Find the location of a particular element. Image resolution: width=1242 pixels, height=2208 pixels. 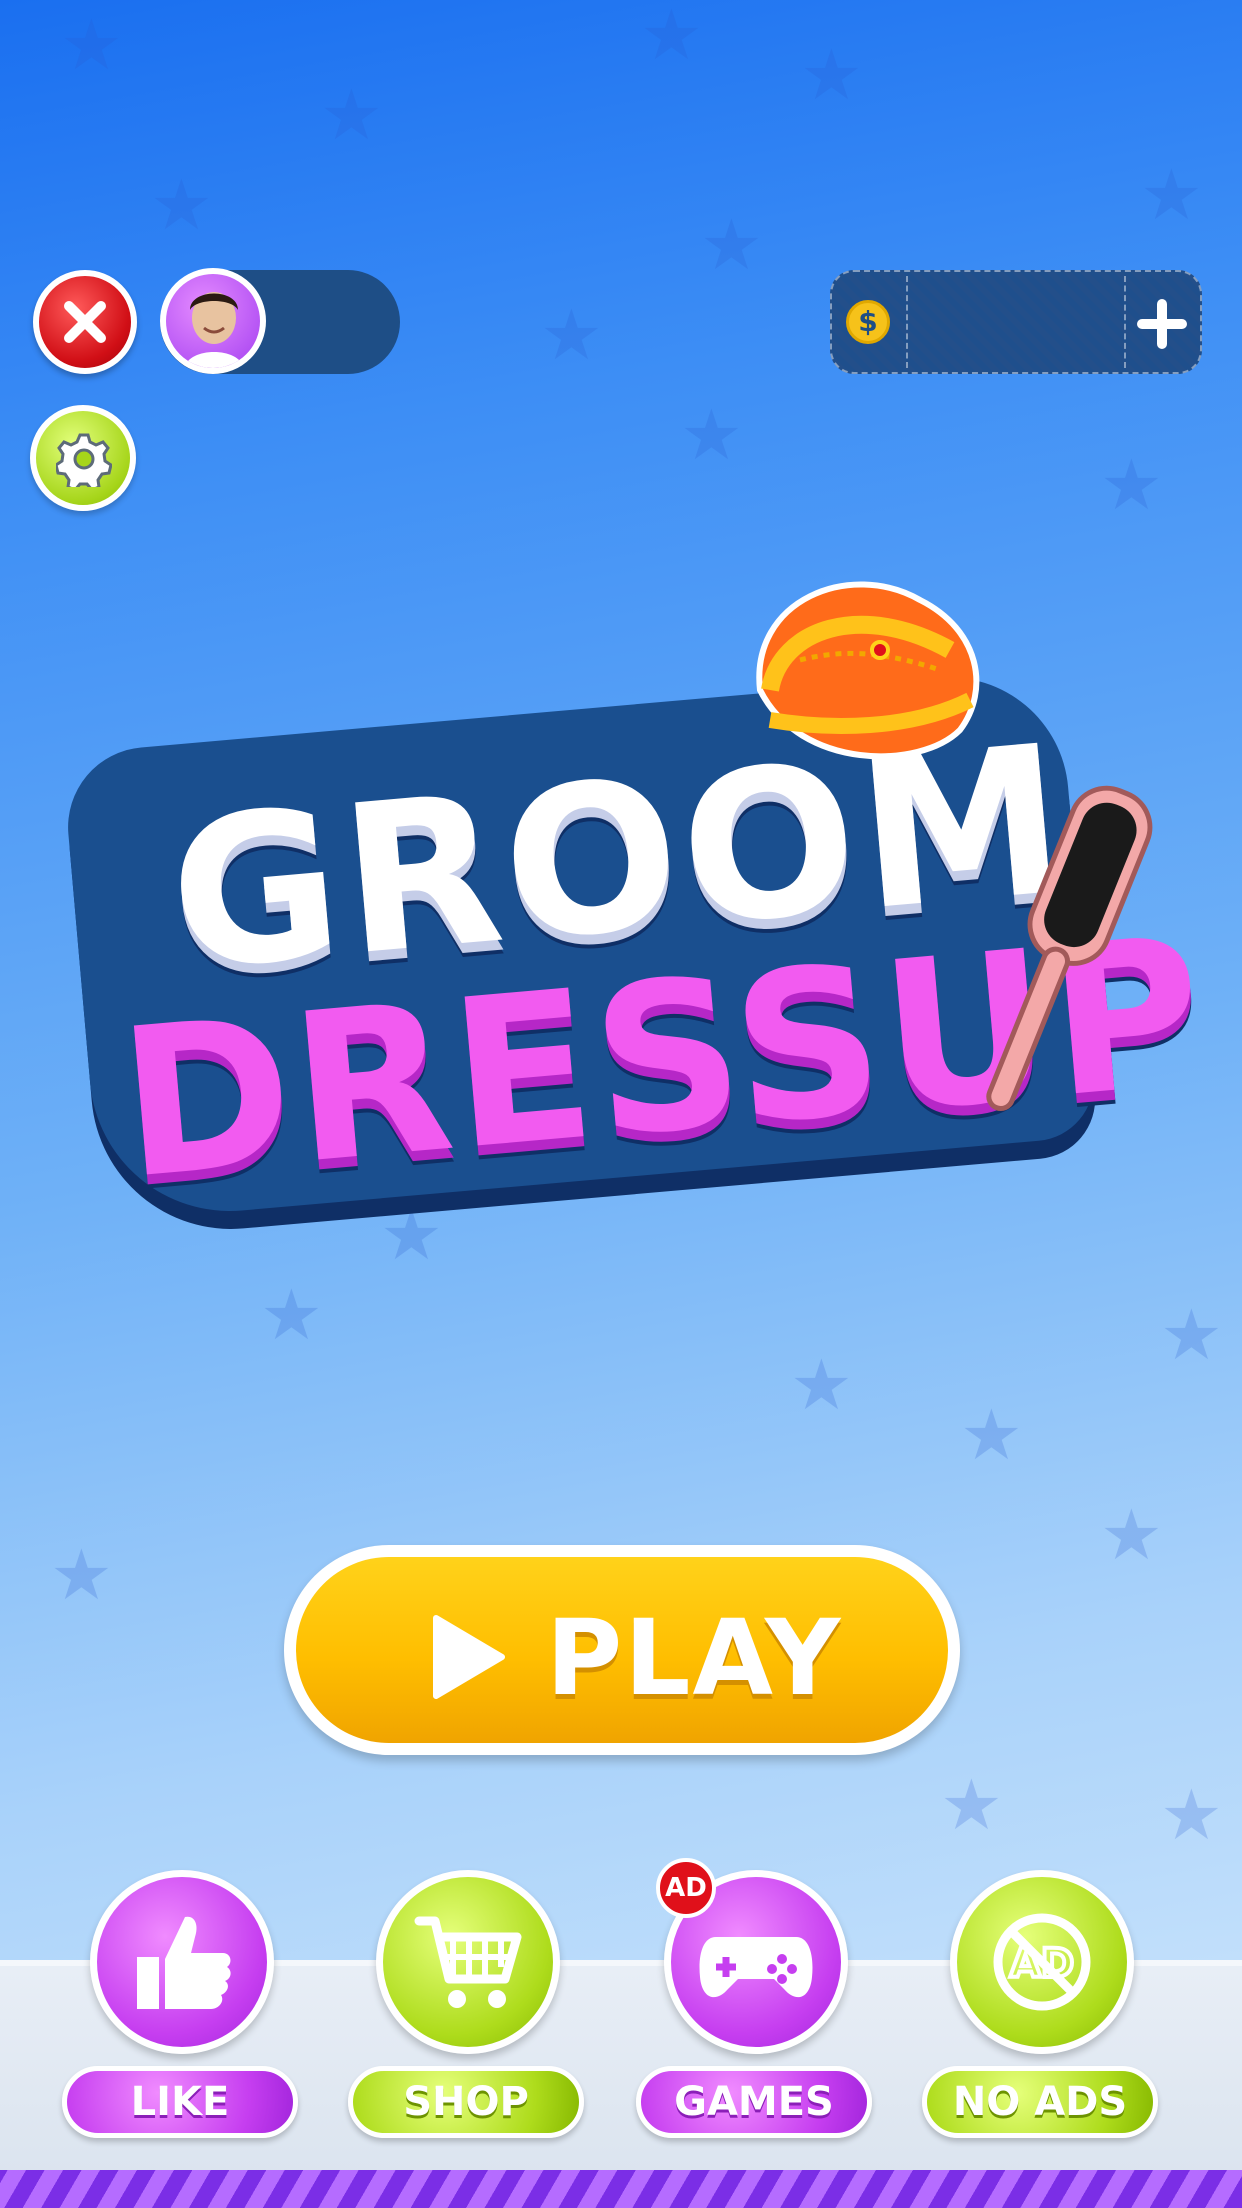

coin-divider-left is located at coordinates (907, 322).